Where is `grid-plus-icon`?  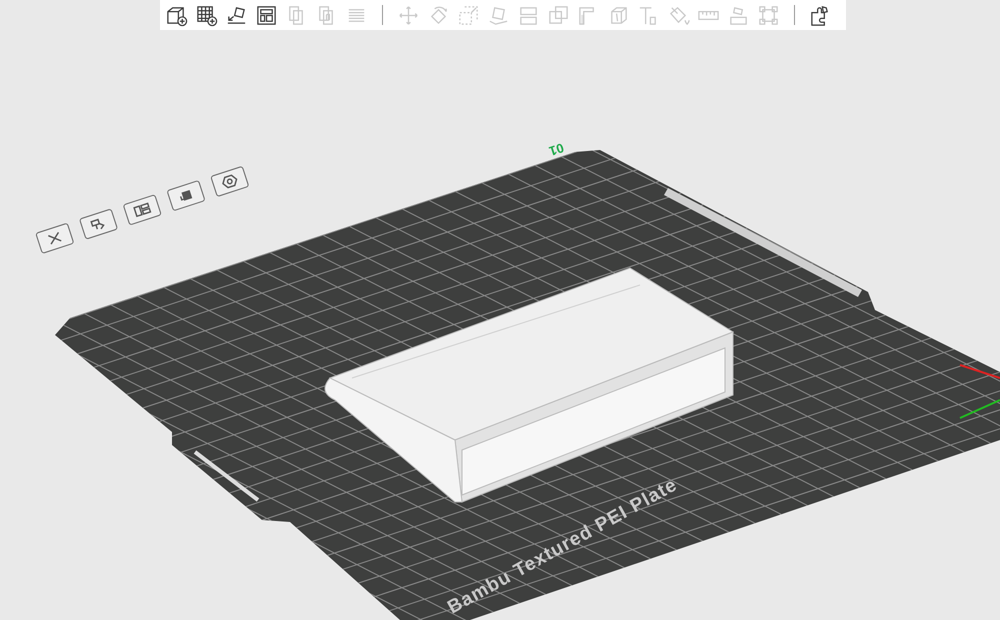
grid-plus-icon is located at coordinates (206, 15).